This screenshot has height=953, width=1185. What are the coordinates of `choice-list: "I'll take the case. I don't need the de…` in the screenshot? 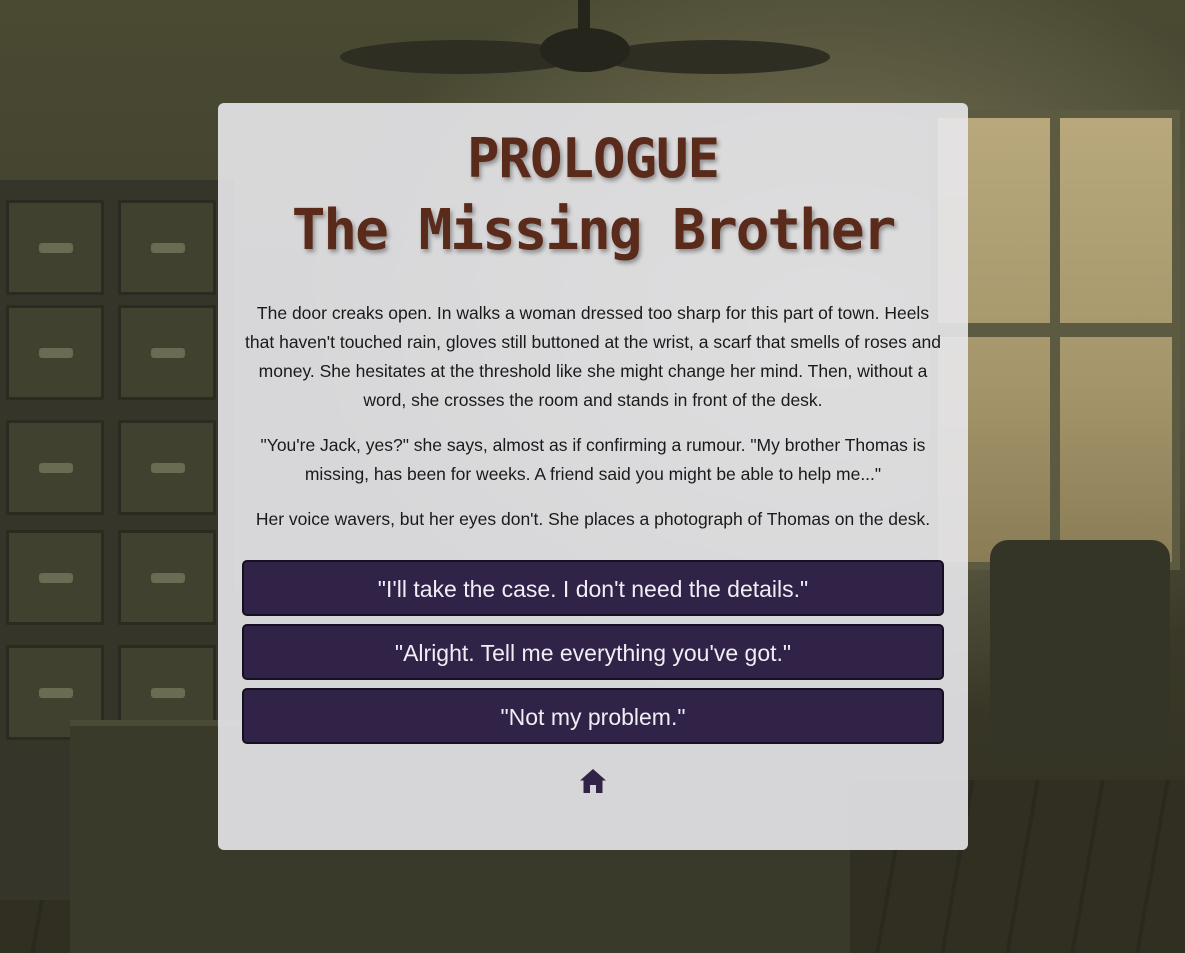 It's located at (593, 652).